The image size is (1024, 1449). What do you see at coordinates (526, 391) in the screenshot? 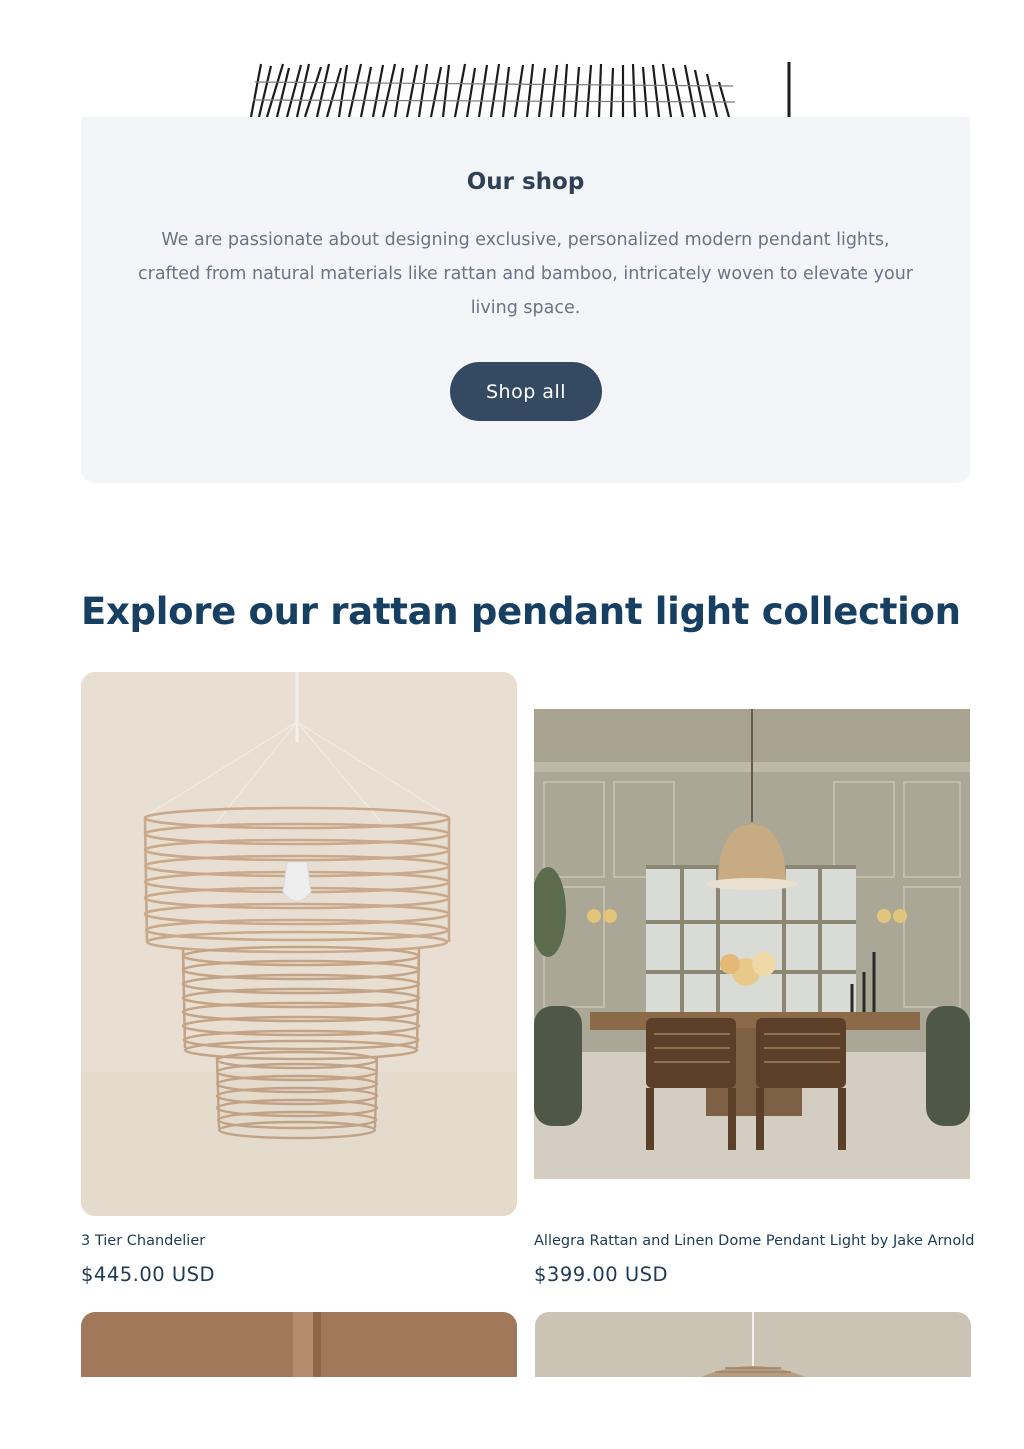
I see `shop-all-button: Shop all` at bounding box center [526, 391].